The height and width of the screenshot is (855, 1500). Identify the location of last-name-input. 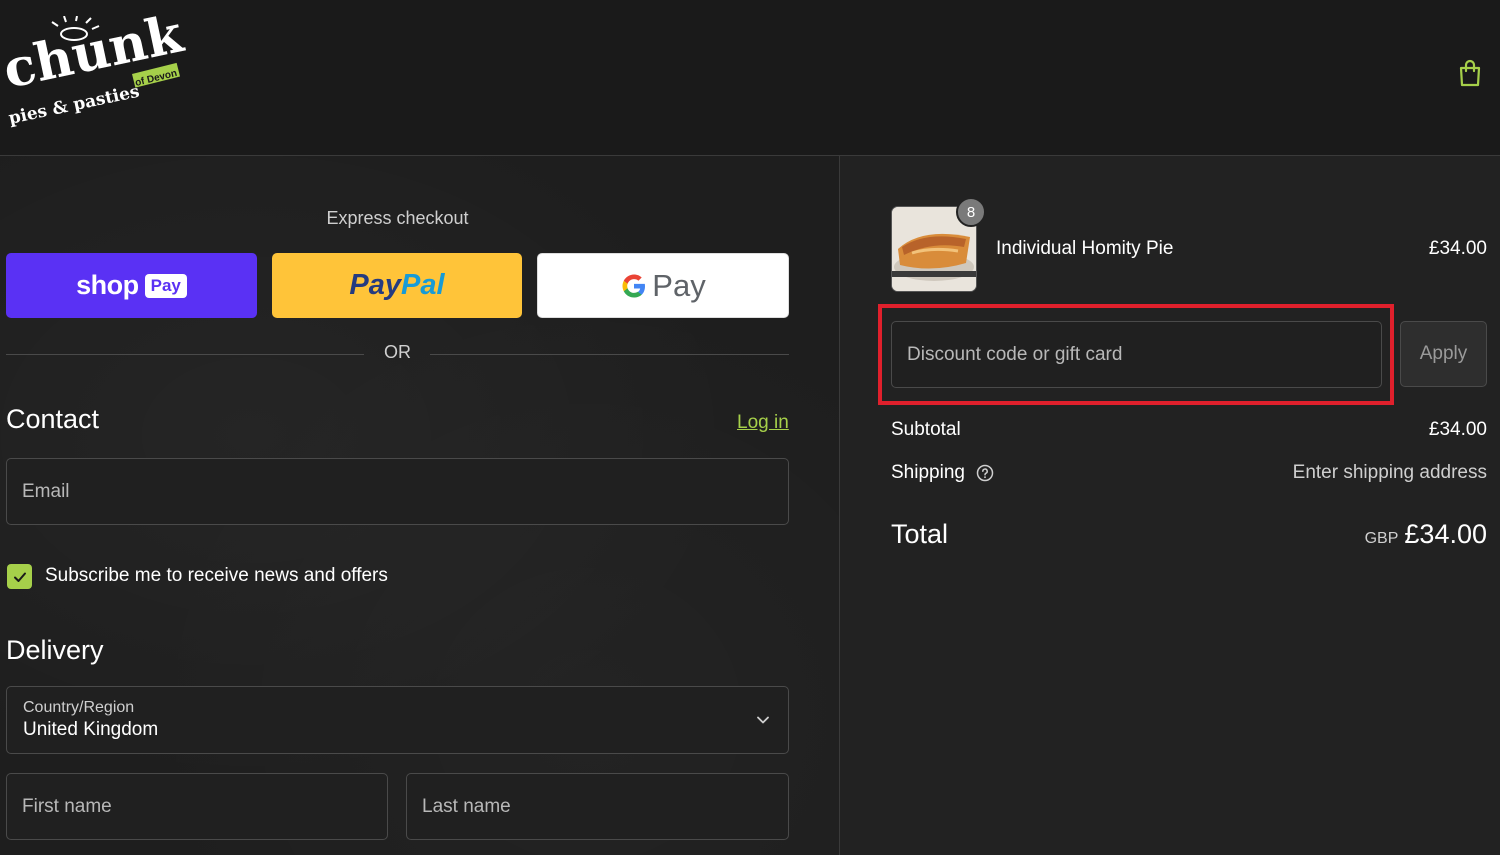
(597, 806).